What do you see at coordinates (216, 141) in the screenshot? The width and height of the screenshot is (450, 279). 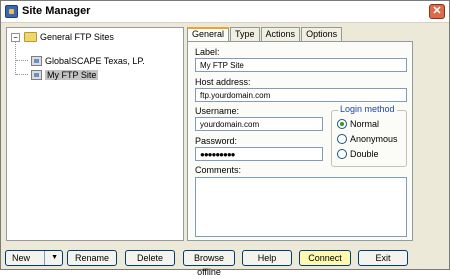 I see `password-label: Password:` at bounding box center [216, 141].